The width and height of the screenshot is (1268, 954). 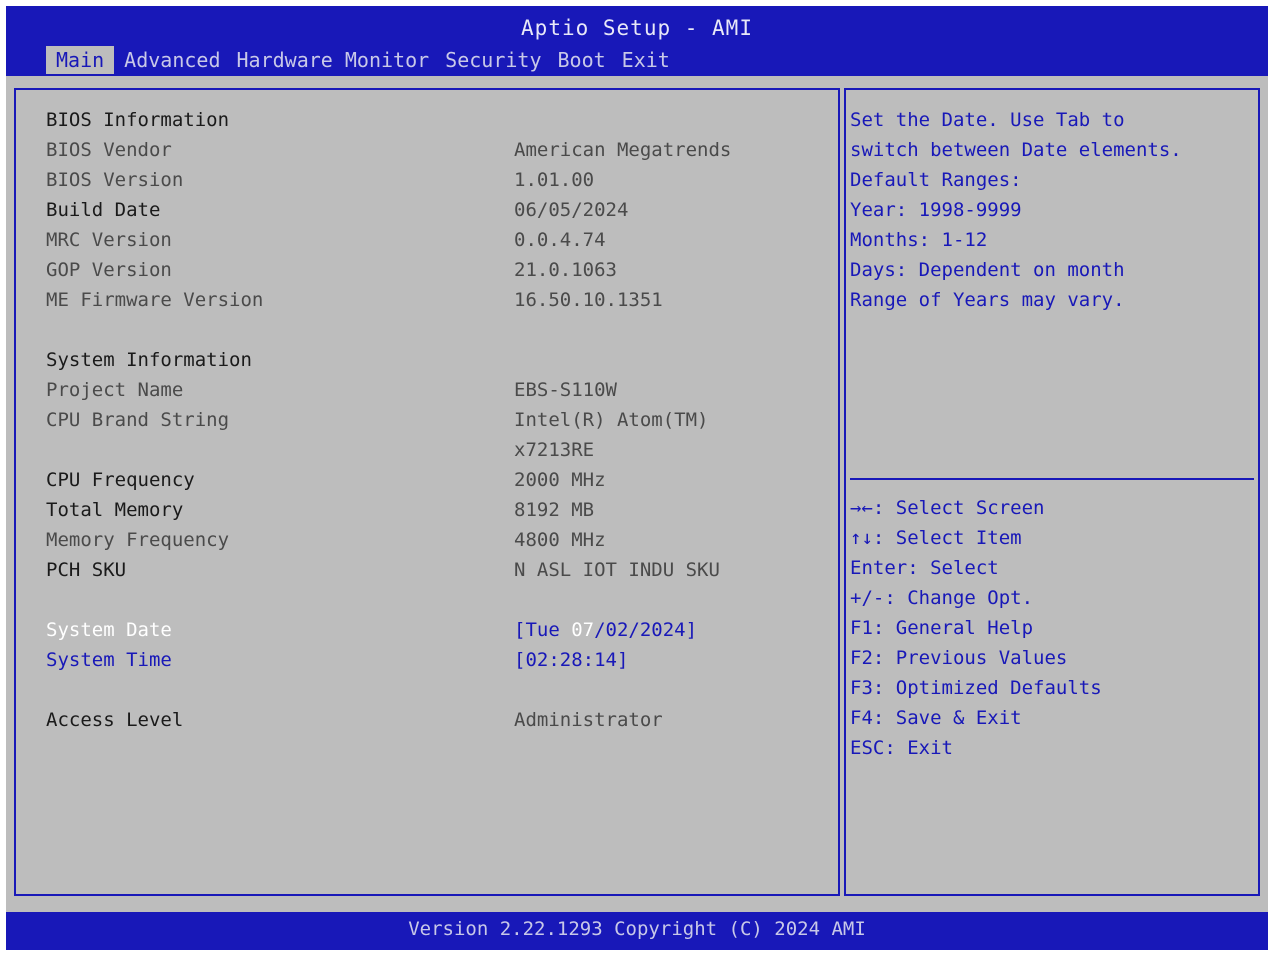 I want to click on key-hint-f2: F2: Previous Values, so click(x=959, y=658).